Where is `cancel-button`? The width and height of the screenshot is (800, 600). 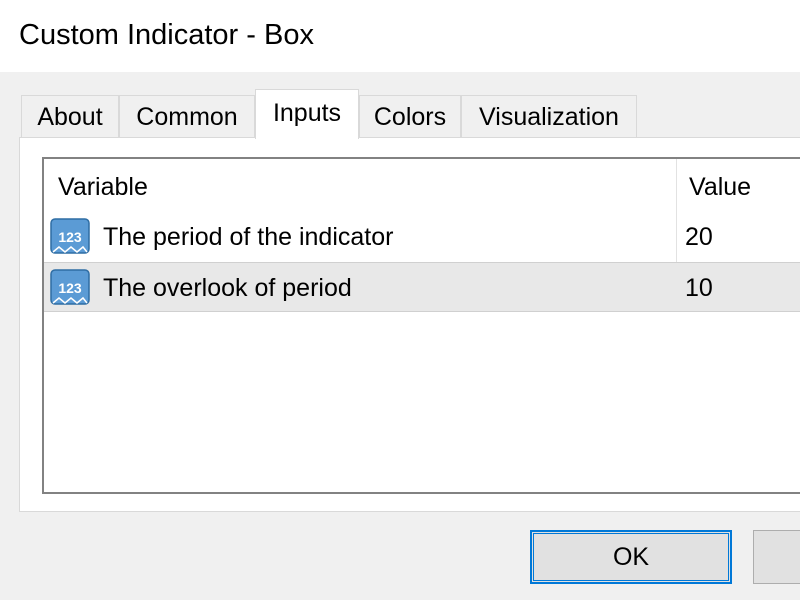
cancel-button is located at coordinates (776, 557).